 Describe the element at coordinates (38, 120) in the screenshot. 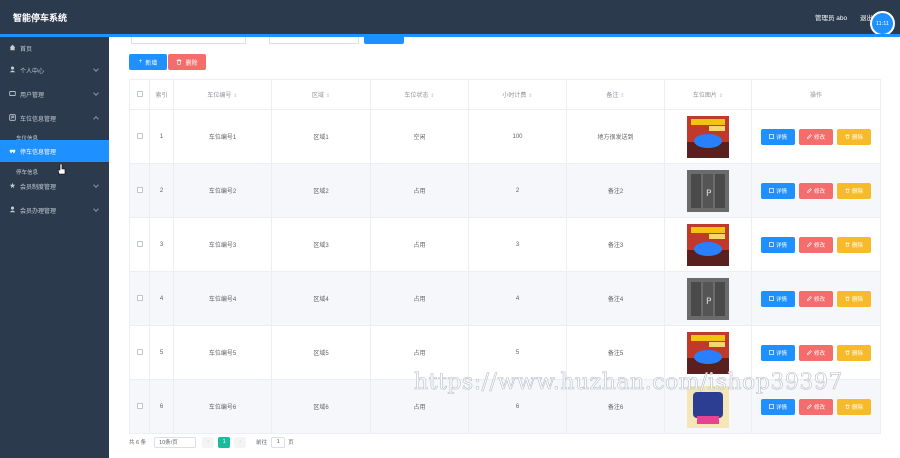

I see `sidebar-item-label: 车位信息管理` at that location.